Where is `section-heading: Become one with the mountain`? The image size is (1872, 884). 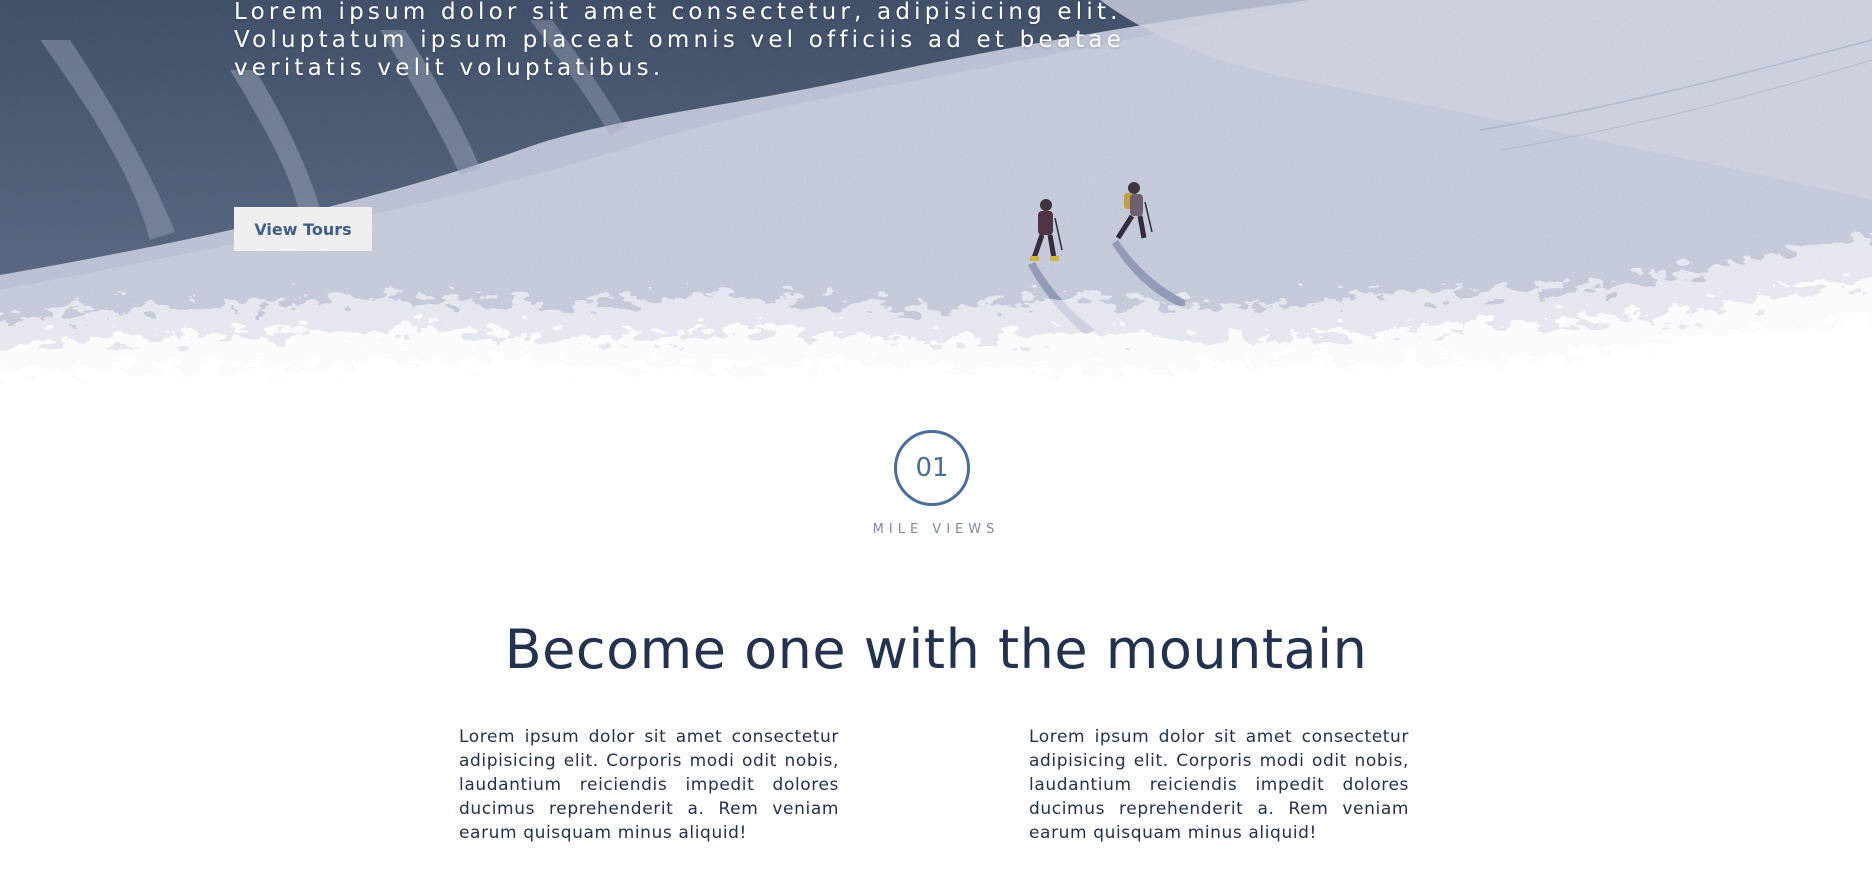 section-heading: Become one with the mountain is located at coordinates (936, 649).